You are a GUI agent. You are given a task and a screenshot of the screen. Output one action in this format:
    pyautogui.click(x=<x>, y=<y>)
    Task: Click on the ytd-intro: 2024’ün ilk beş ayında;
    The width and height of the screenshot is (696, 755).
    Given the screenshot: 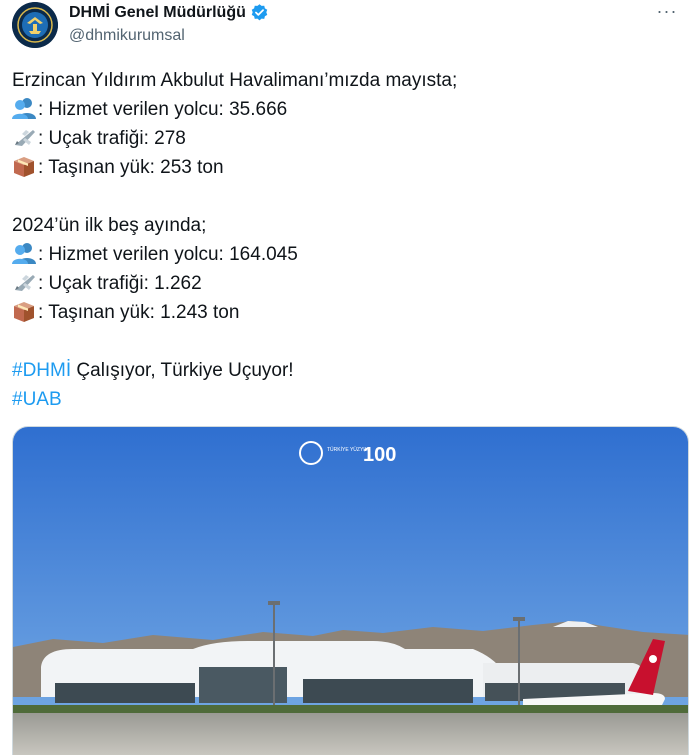 What is the action you would take?
    pyautogui.click(x=109, y=225)
    